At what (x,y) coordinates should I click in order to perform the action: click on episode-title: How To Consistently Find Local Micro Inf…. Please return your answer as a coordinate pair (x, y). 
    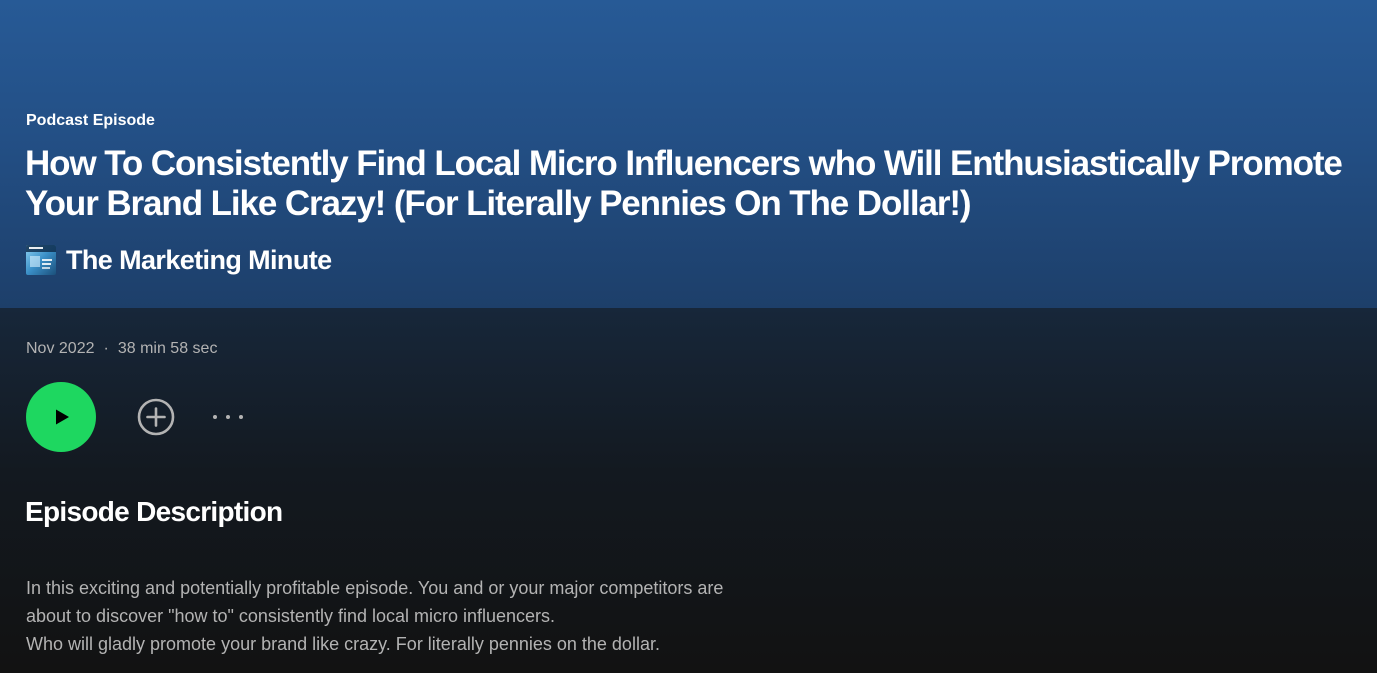
    Looking at the image, I should click on (684, 183).